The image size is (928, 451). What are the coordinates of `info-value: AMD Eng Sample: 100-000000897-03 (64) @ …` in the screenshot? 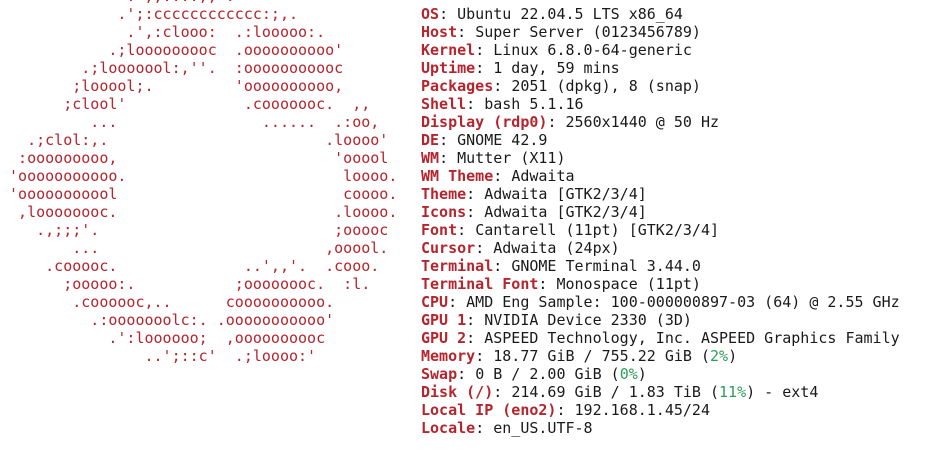 It's located at (683, 302).